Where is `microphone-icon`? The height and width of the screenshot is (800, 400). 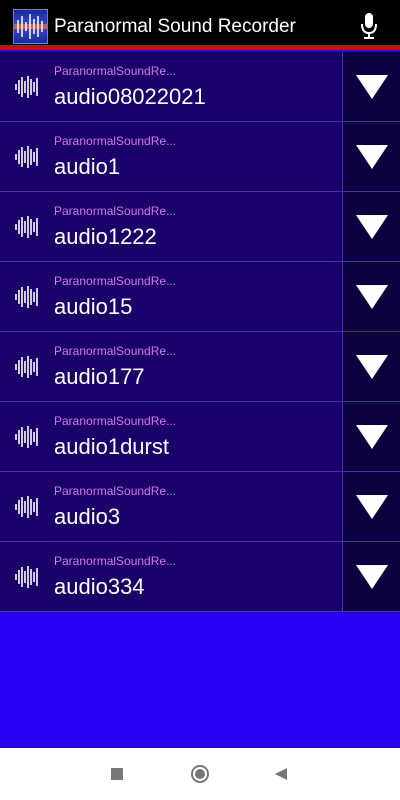
microphone-icon is located at coordinates (369, 26).